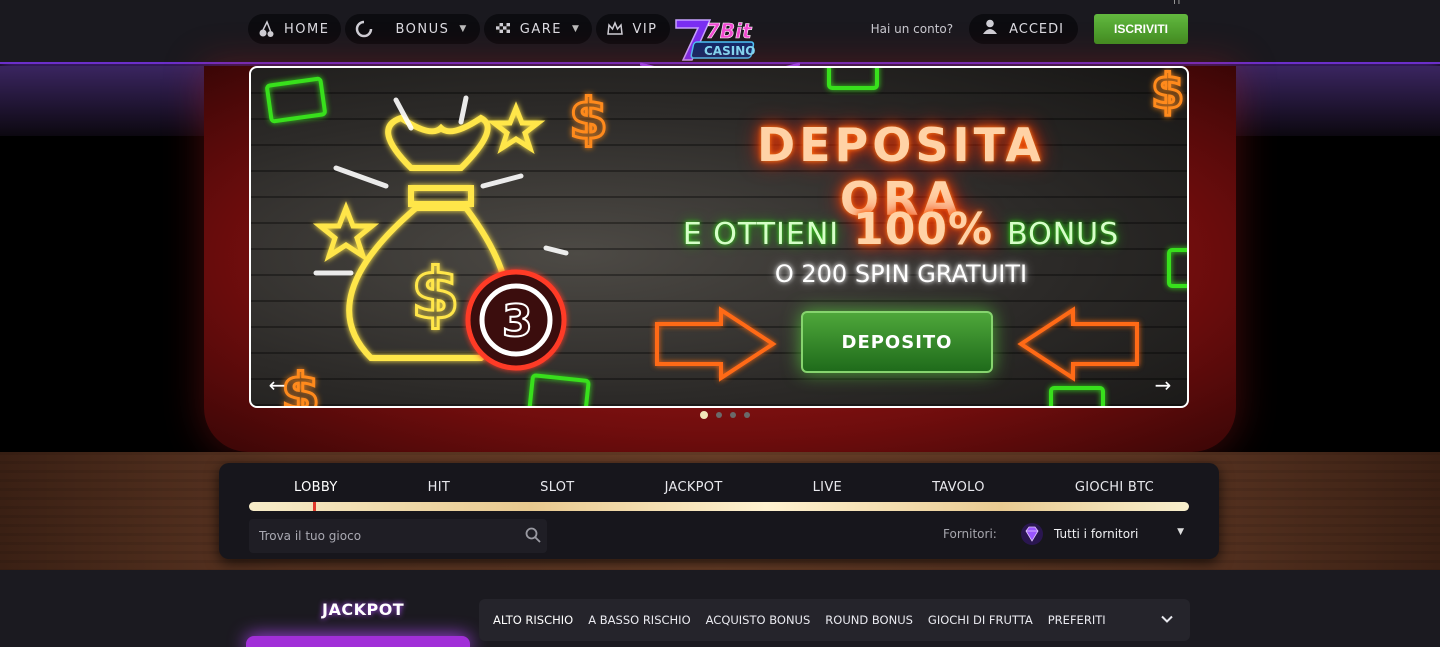 The width and height of the screenshot is (1440, 647). Describe the element at coordinates (503, 29) in the screenshot. I see `checkered-flag-icon` at that location.